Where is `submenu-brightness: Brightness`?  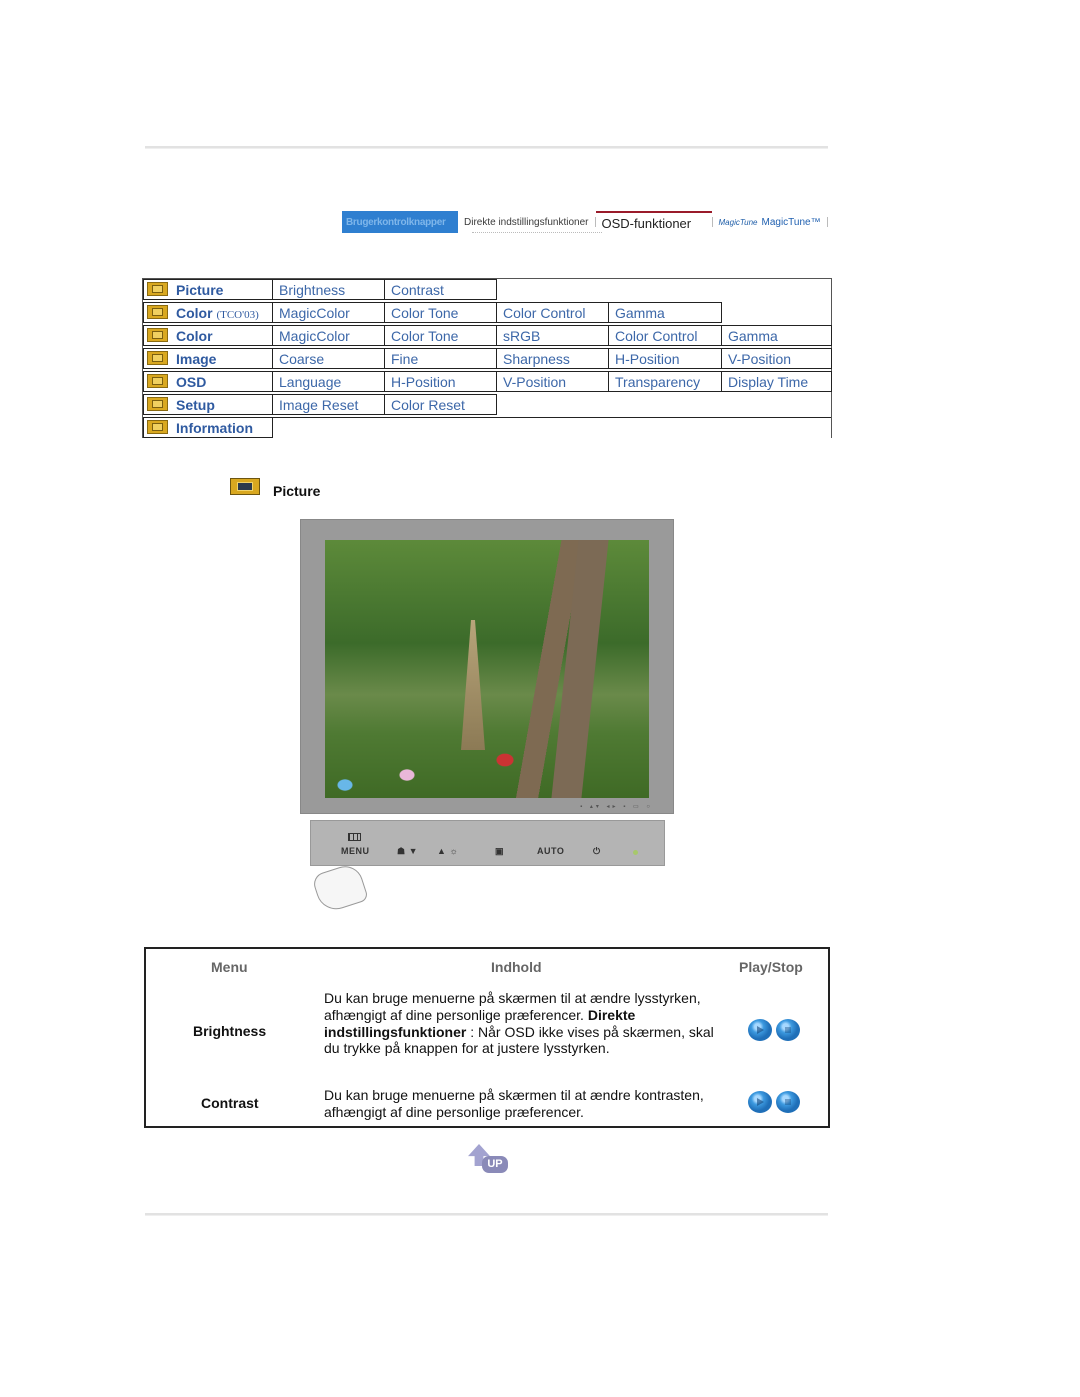 submenu-brightness: Brightness is located at coordinates (328, 289).